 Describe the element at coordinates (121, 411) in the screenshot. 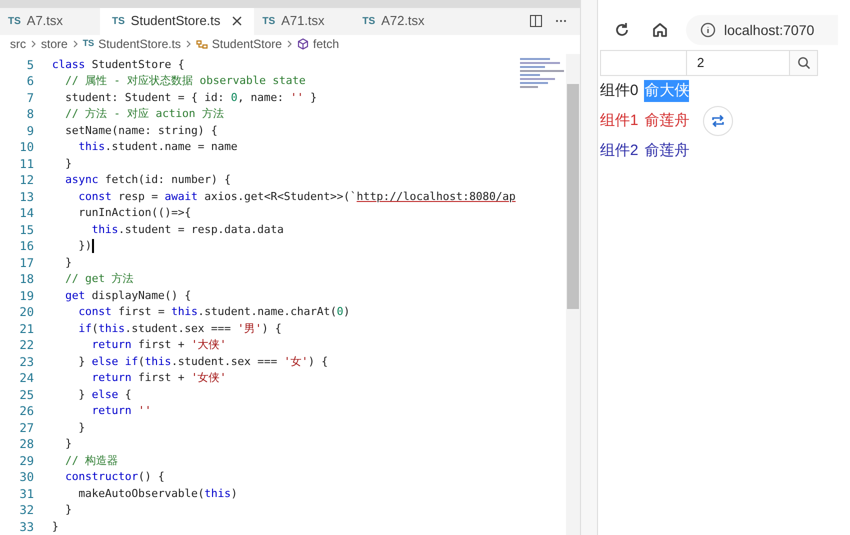

I see `code-line: return ''` at that location.